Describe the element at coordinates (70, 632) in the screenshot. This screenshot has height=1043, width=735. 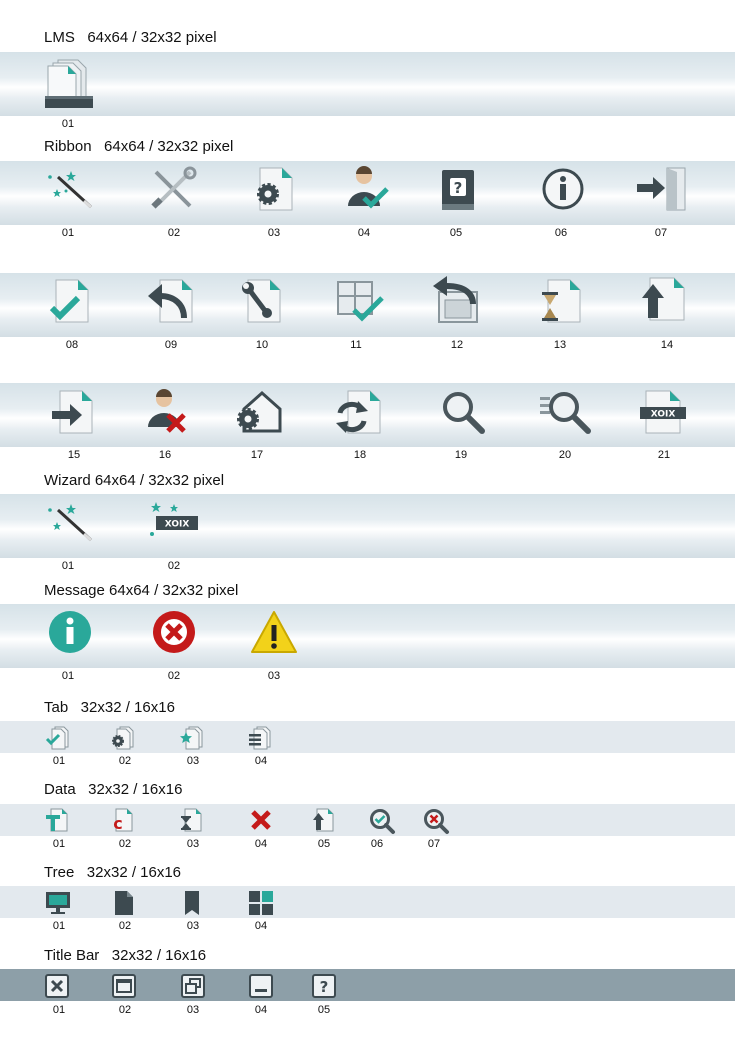
I see `message-info-icon` at that location.